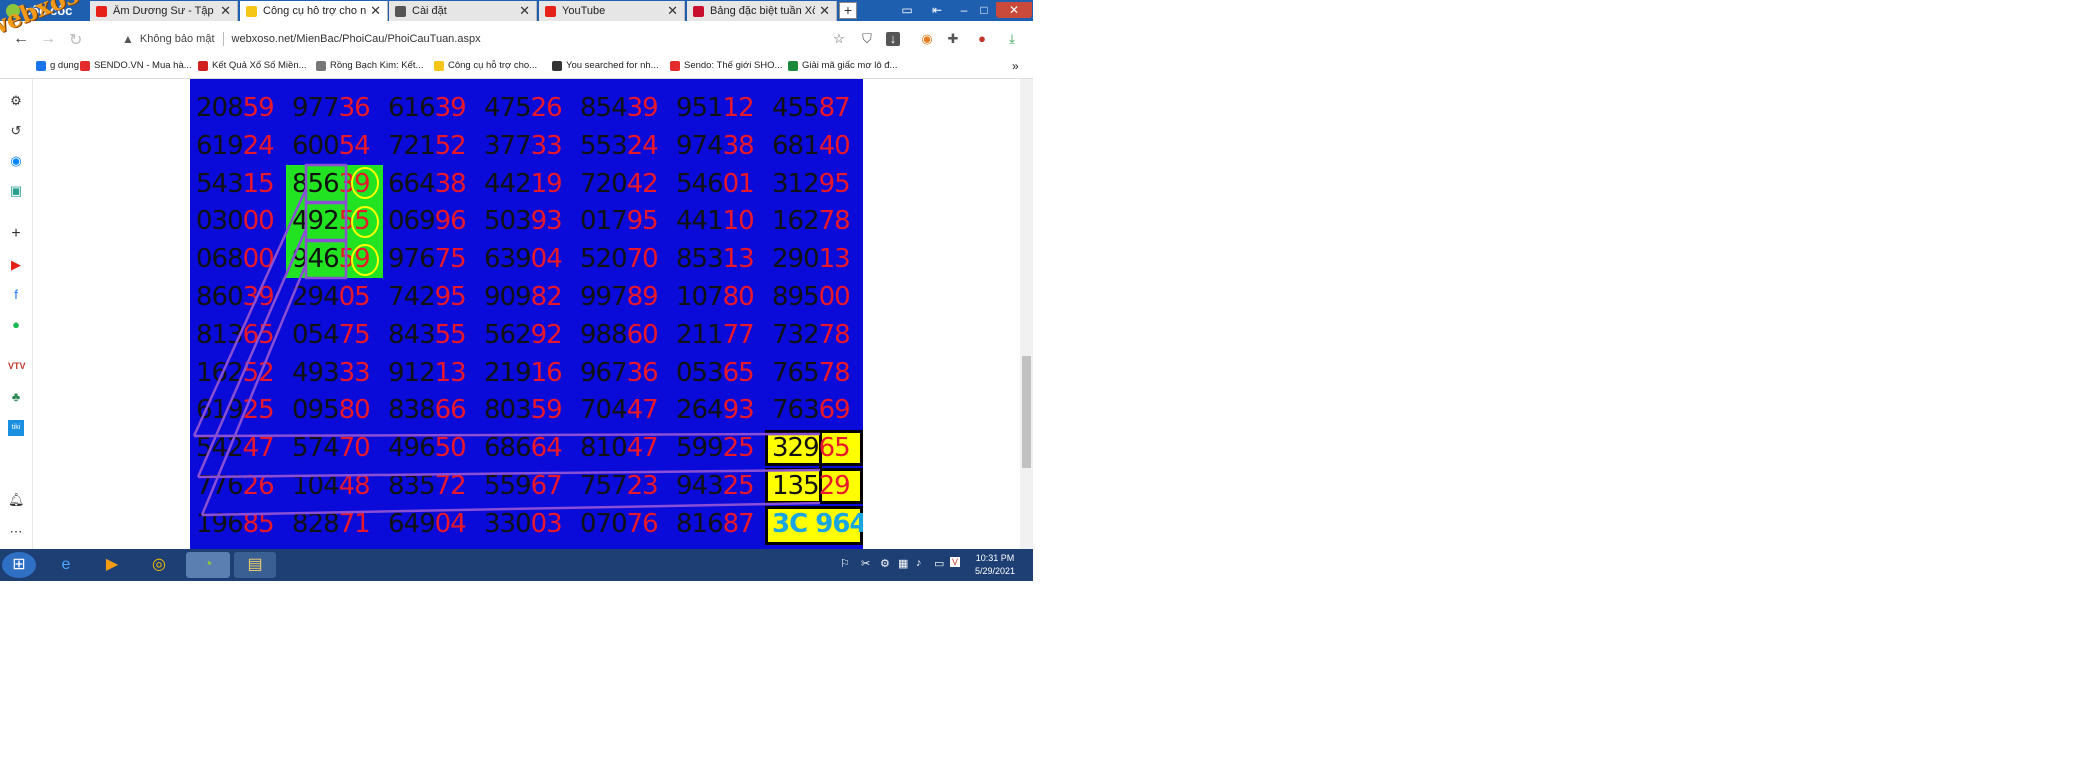 Image resolution: width=2074 pixels, height=768 pixels. What do you see at coordinates (903, 563) in the screenshot?
I see `tray-icon: ▦` at bounding box center [903, 563].